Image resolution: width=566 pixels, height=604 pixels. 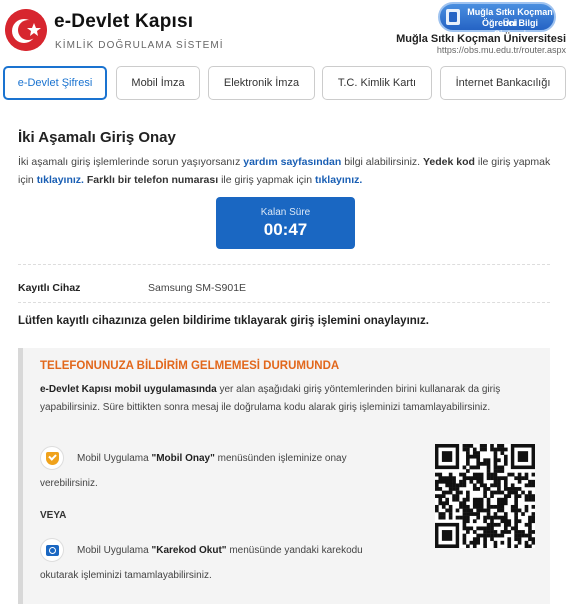 What do you see at coordinates (60, 180) in the screenshot?
I see `backup-code-link: tıklayınız.` at bounding box center [60, 180].